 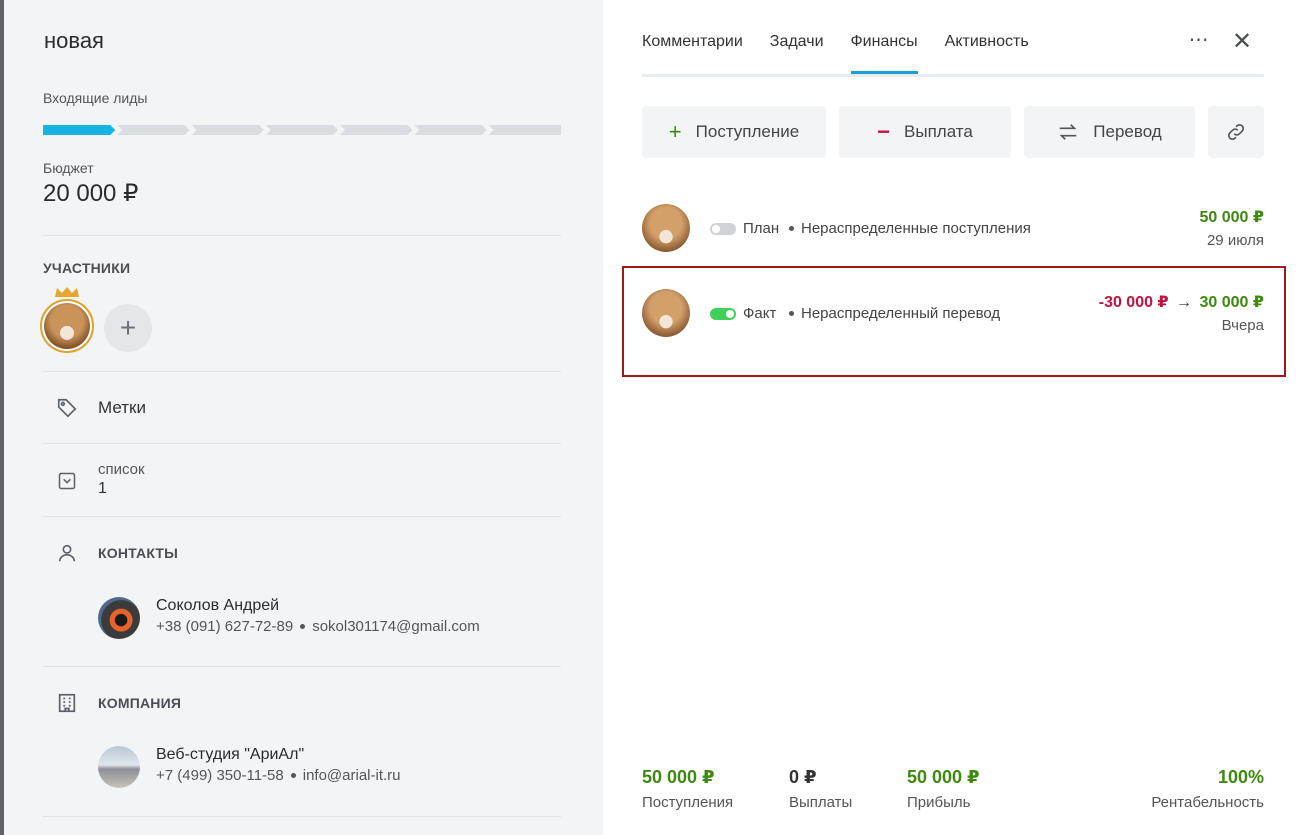 I want to click on margin-label: Рентабельность, so click(x=1207, y=802).